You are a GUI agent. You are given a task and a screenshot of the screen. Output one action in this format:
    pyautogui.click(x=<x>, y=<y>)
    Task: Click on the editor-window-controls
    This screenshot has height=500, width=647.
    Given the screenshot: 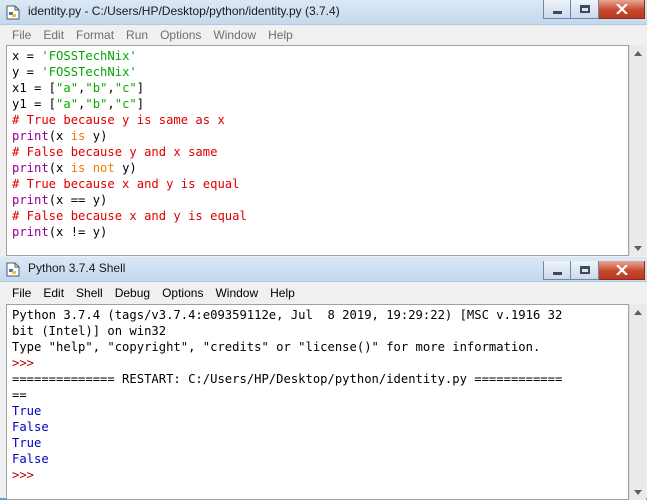 What is the action you would take?
    pyautogui.click(x=594, y=9)
    